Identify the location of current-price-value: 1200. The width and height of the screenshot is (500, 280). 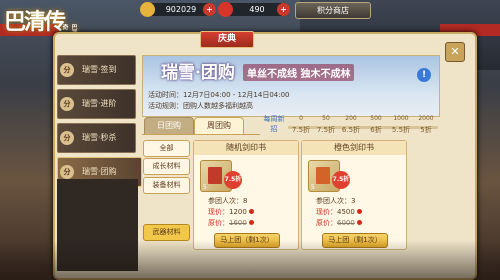
(238, 212).